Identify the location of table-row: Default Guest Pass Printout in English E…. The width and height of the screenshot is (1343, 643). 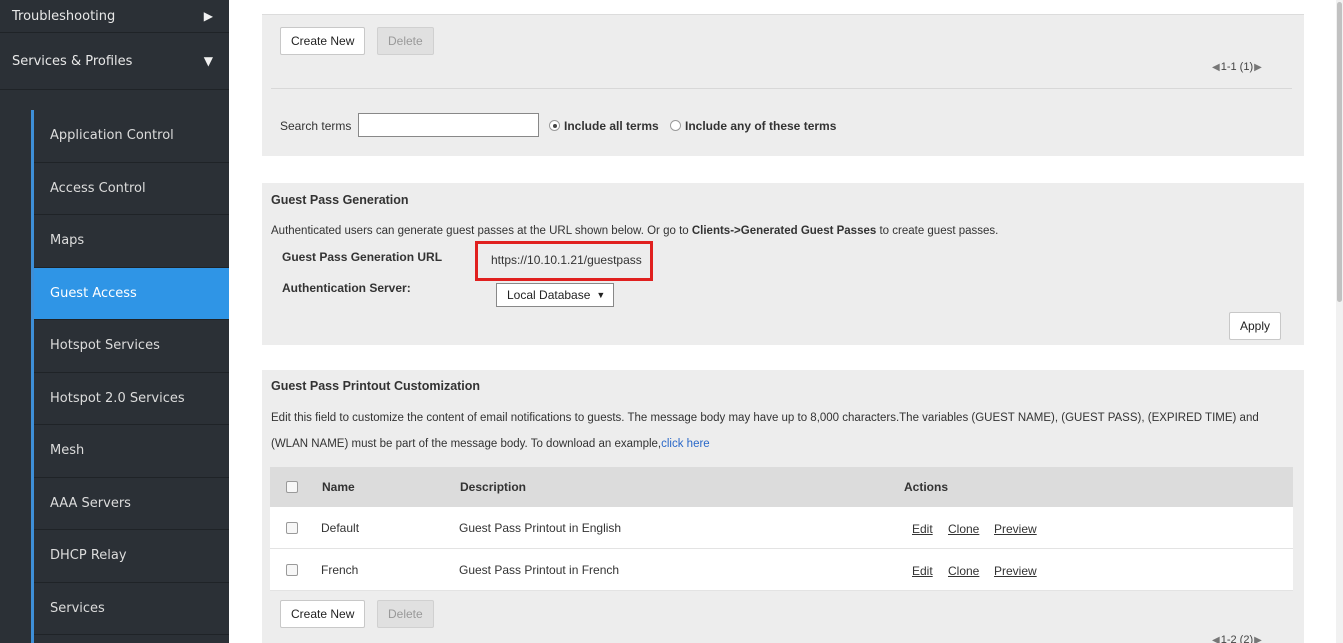
(781, 528).